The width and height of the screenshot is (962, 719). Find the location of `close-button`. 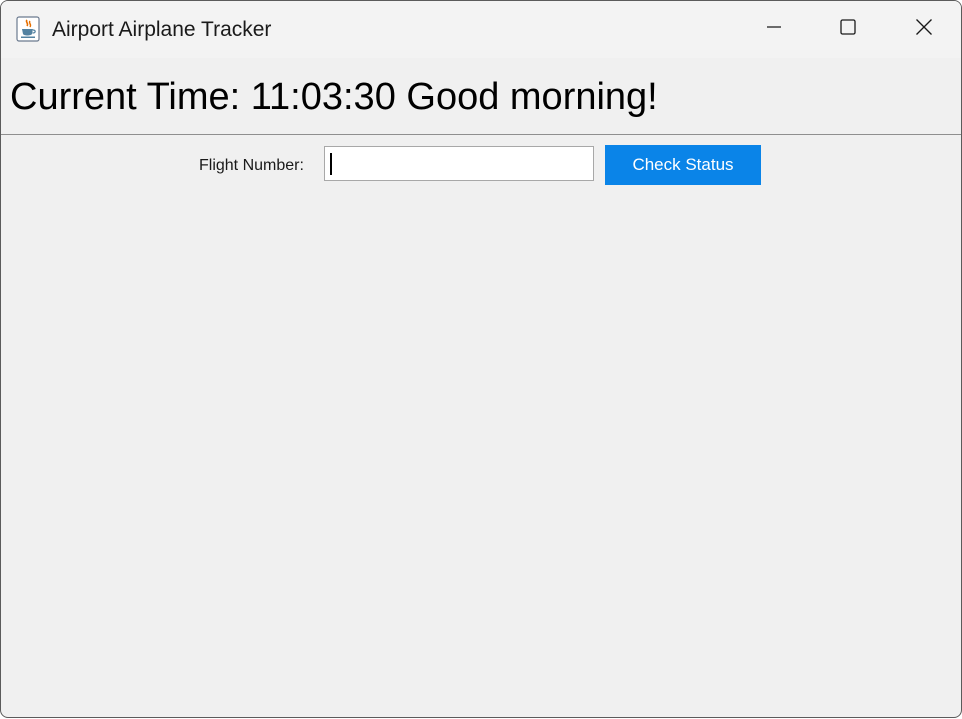

close-button is located at coordinates (924, 29).